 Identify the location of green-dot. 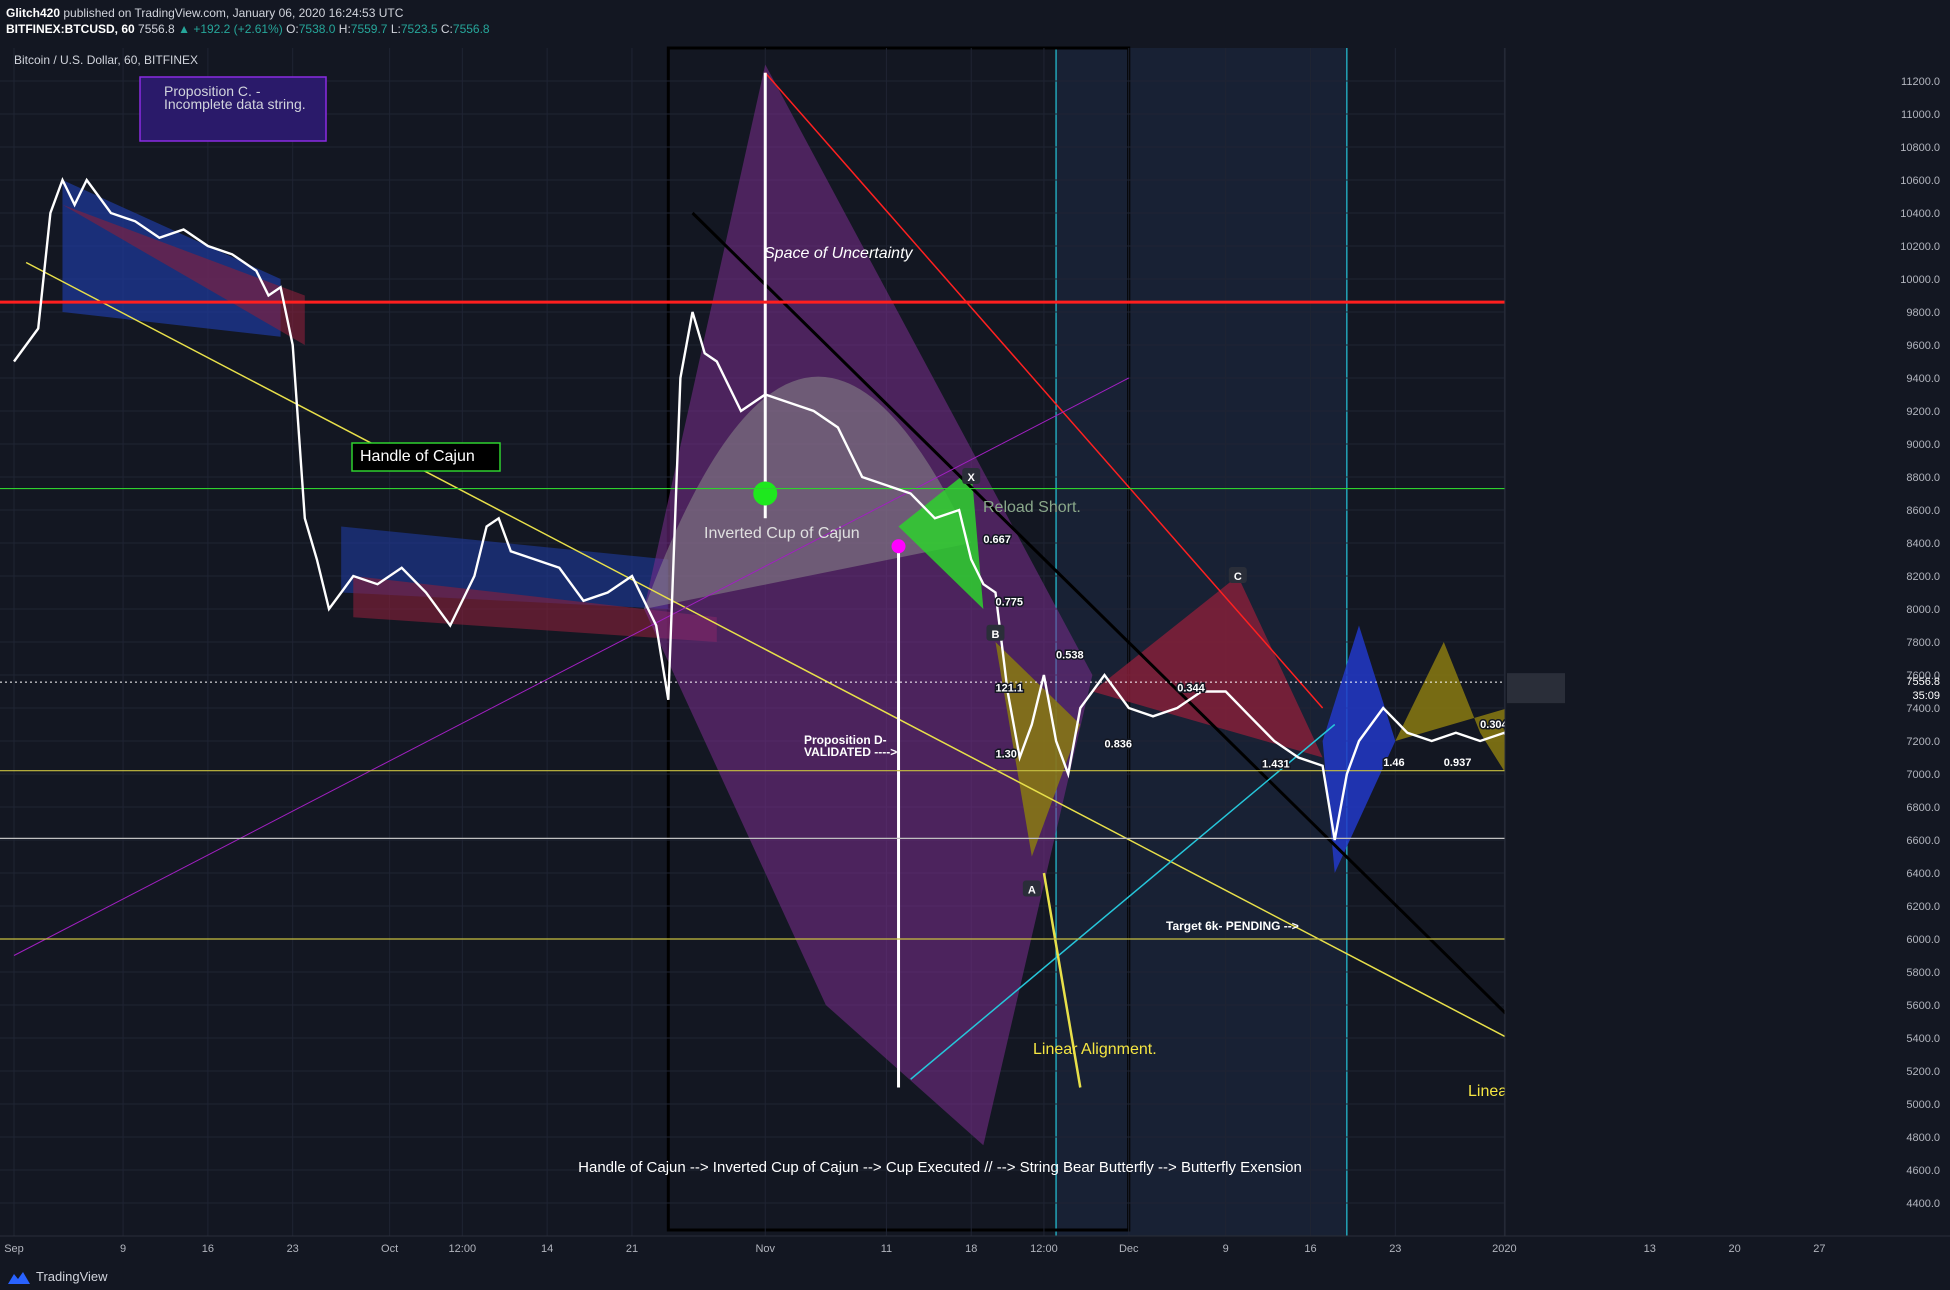
(765, 493).